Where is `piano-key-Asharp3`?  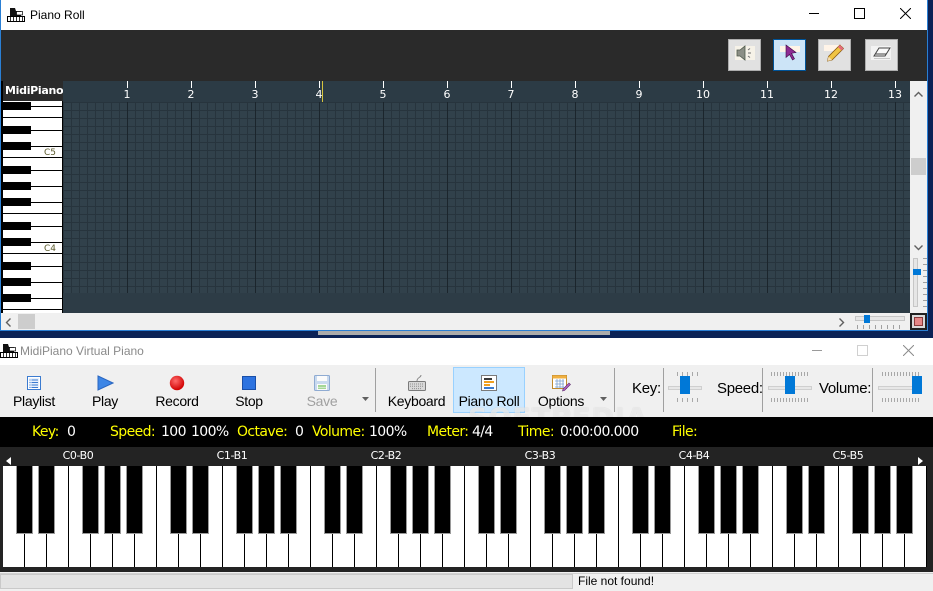 piano-key-Asharp3 is located at coordinates (596, 500).